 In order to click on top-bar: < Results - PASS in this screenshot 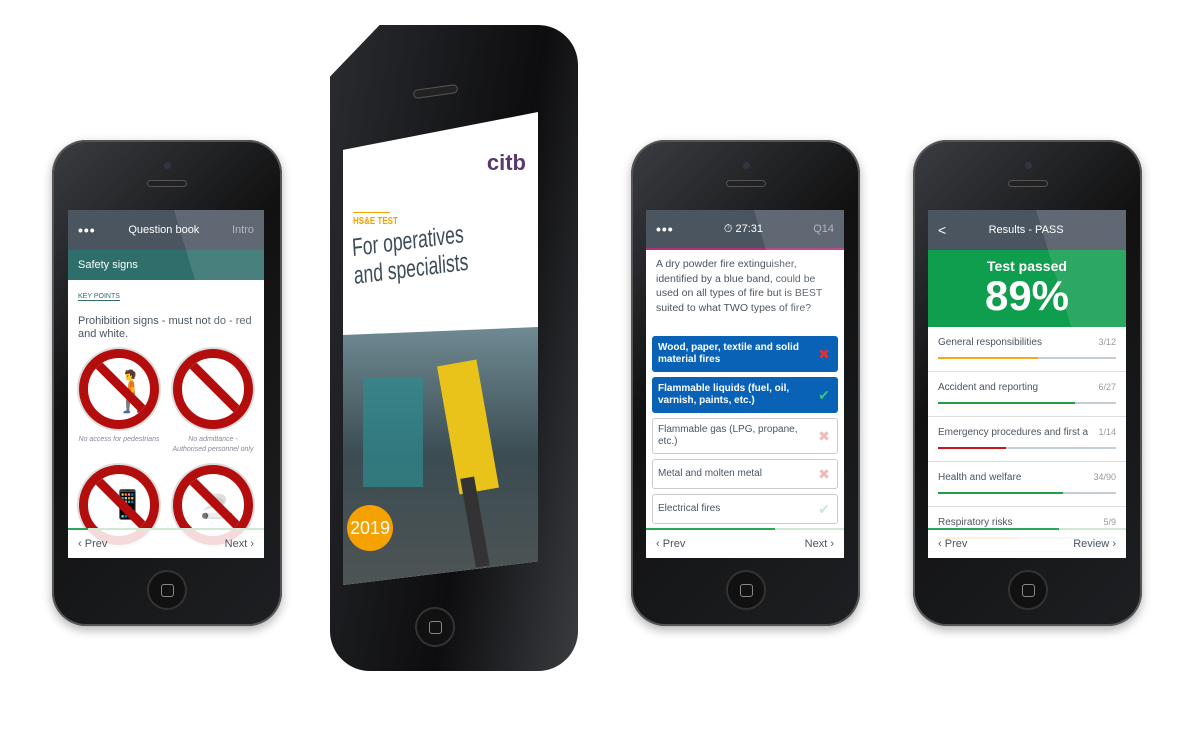, I will do `click(1027, 270)`.